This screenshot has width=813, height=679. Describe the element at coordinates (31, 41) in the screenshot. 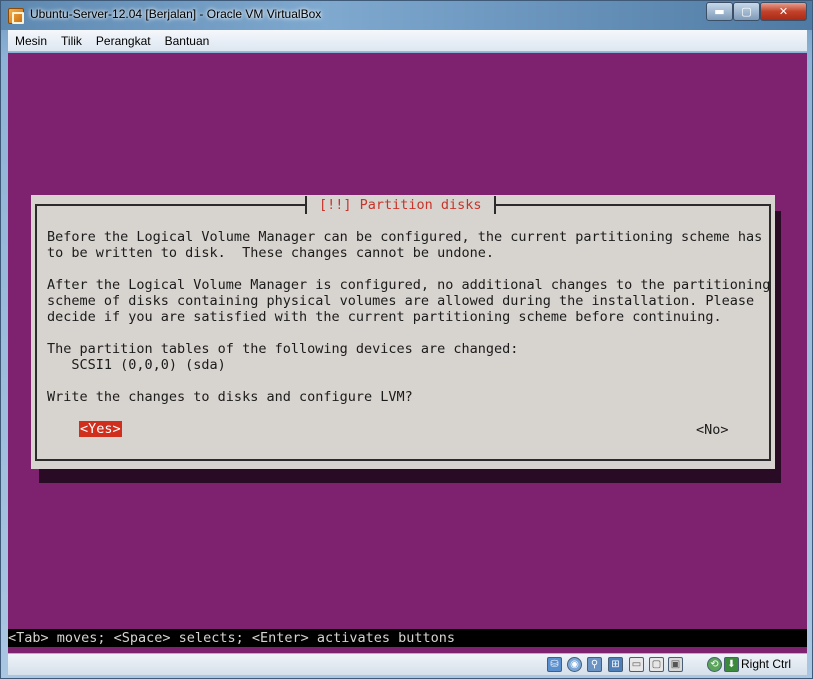

I see `menu-mesin: Mesin` at that location.